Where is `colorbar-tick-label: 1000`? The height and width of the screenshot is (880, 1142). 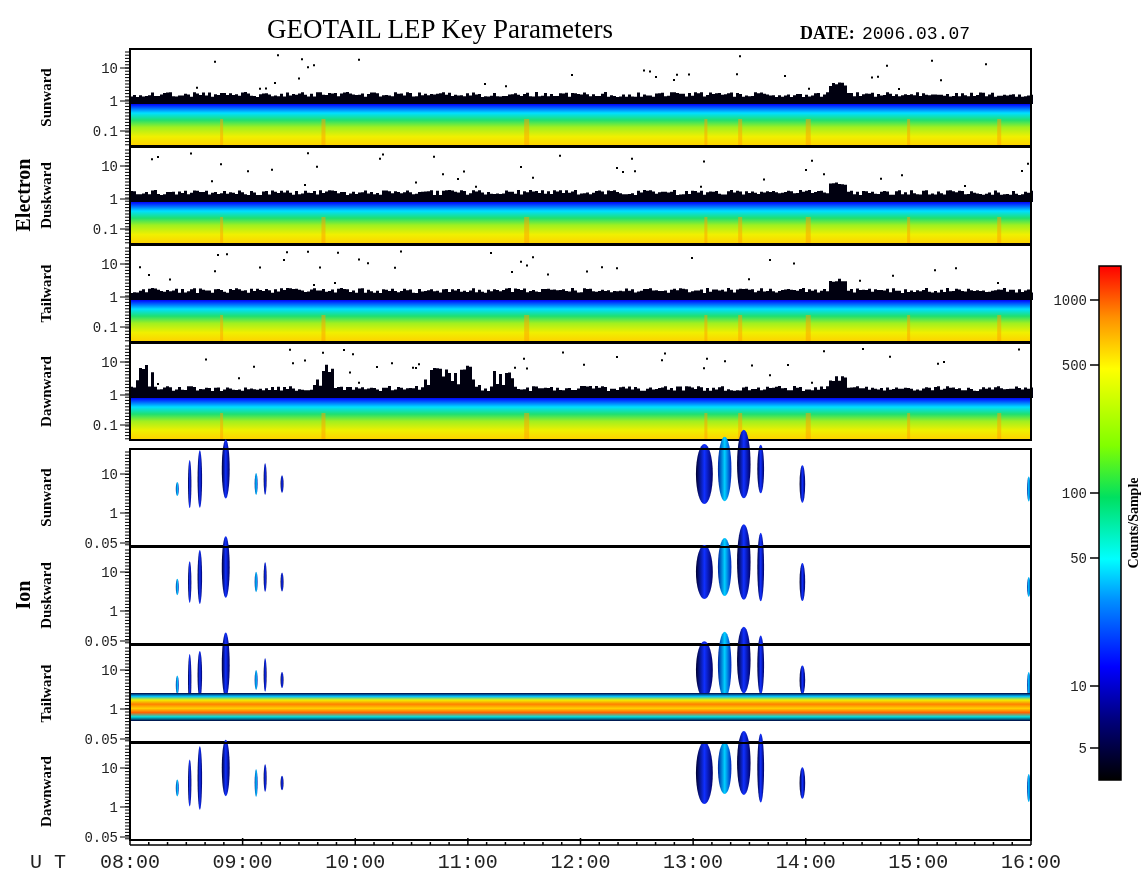 colorbar-tick-label: 1000 is located at coordinates (1070, 301).